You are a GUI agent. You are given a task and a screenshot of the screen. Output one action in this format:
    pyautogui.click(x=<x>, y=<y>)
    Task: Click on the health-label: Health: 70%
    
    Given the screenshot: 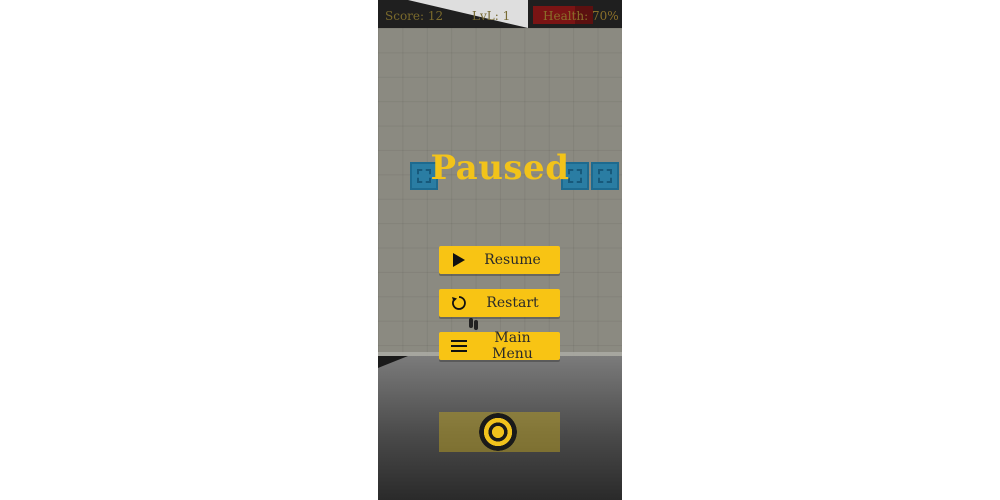 What is the action you would take?
    pyautogui.click(x=581, y=16)
    